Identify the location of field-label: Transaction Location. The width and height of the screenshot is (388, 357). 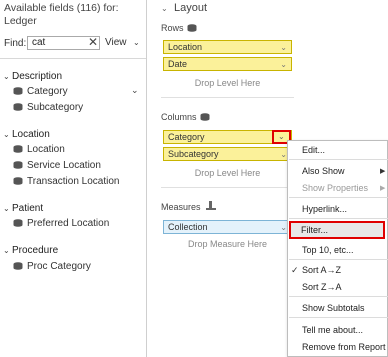
(73, 181).